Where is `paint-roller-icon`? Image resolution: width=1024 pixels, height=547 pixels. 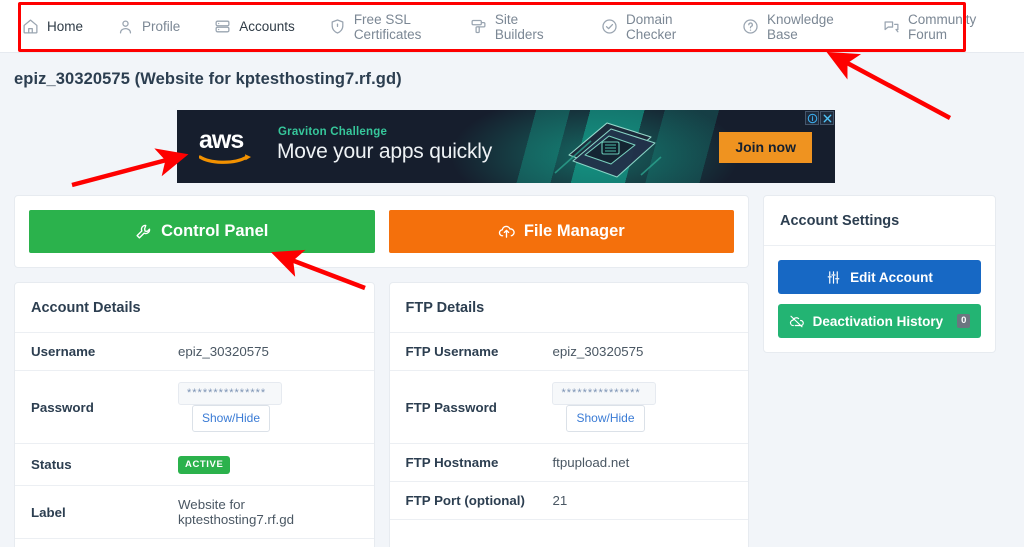 paint-roller-icon is located at coordinates (478, 26).